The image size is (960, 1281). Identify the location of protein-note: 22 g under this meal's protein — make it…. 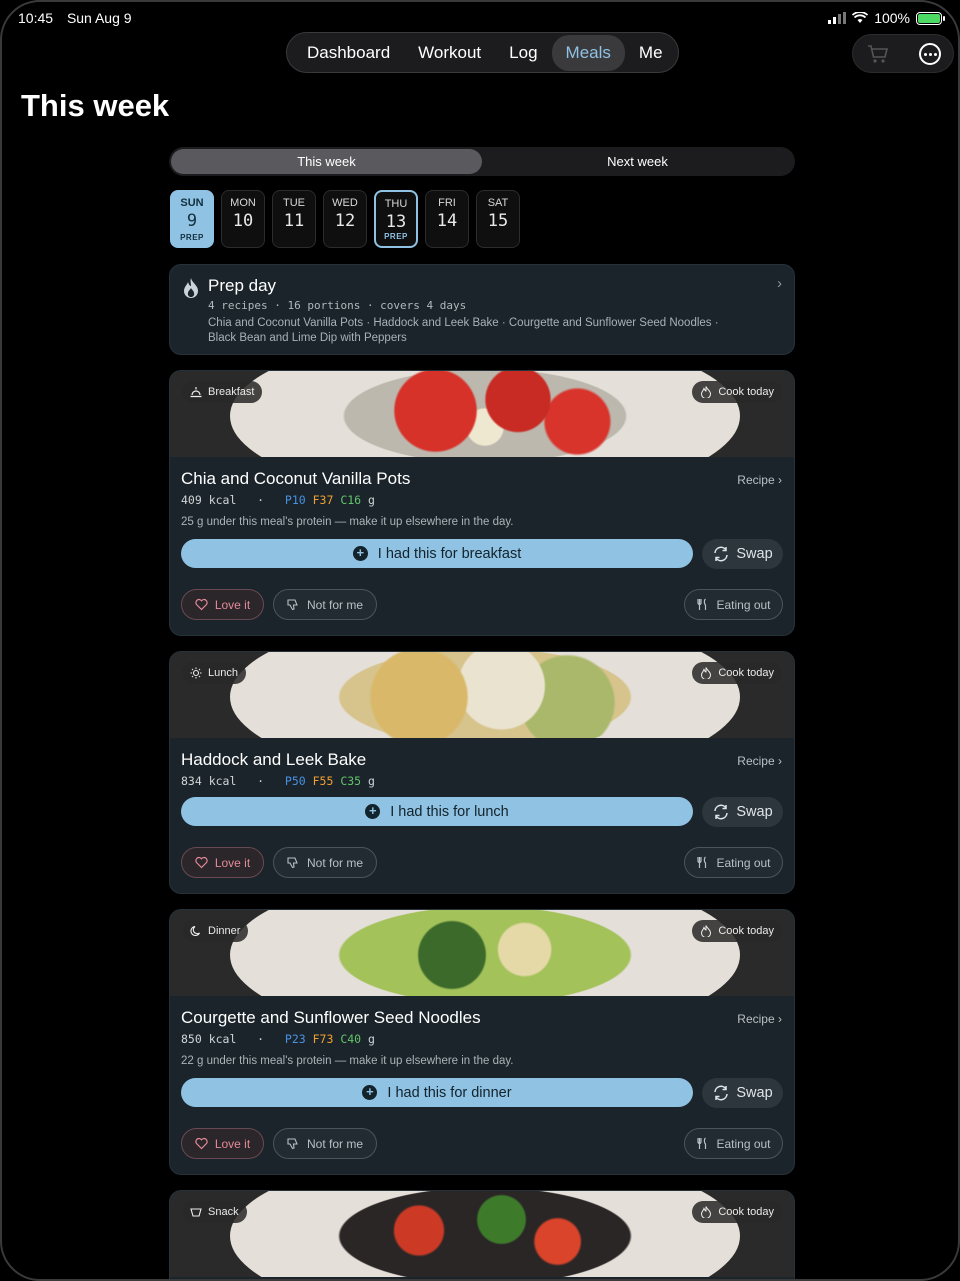
(347, 1061).